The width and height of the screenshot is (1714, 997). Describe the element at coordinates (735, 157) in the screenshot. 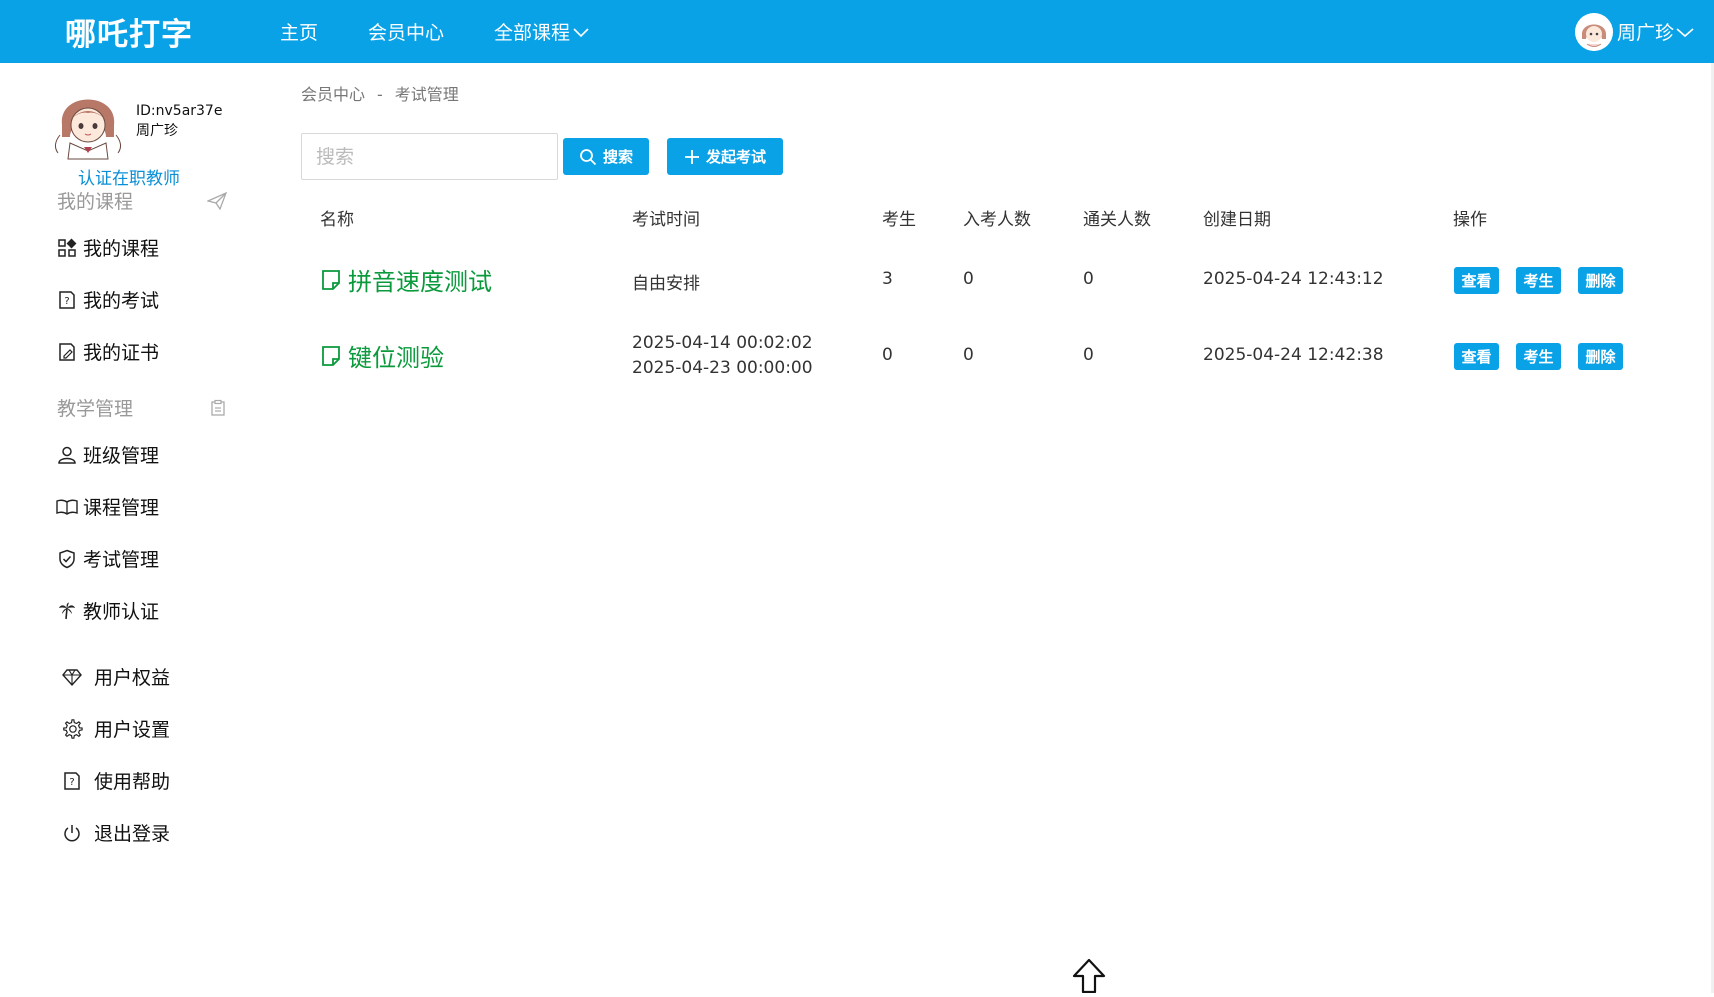

I see `create-exam-button-label: 发起考试` at that location.